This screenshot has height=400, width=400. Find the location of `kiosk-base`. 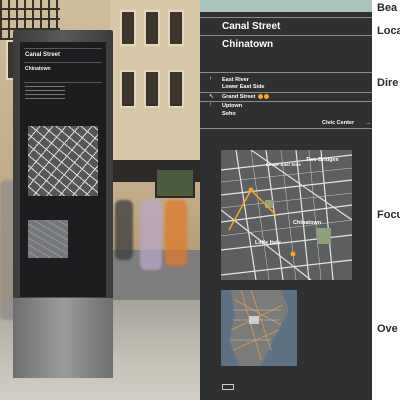

kiosk-base is located at coordinates (63, 338).